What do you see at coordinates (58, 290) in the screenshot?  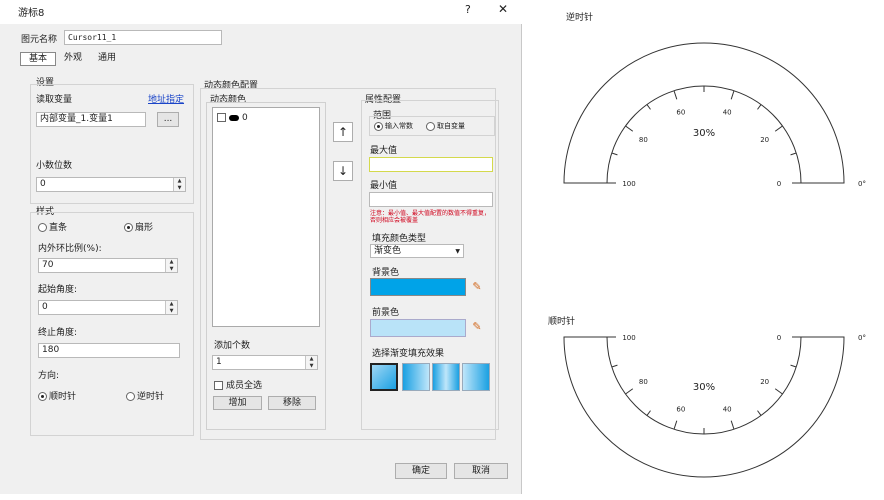 I see `start-angle-label: 起始角度:` at bounding box center [58, 290].